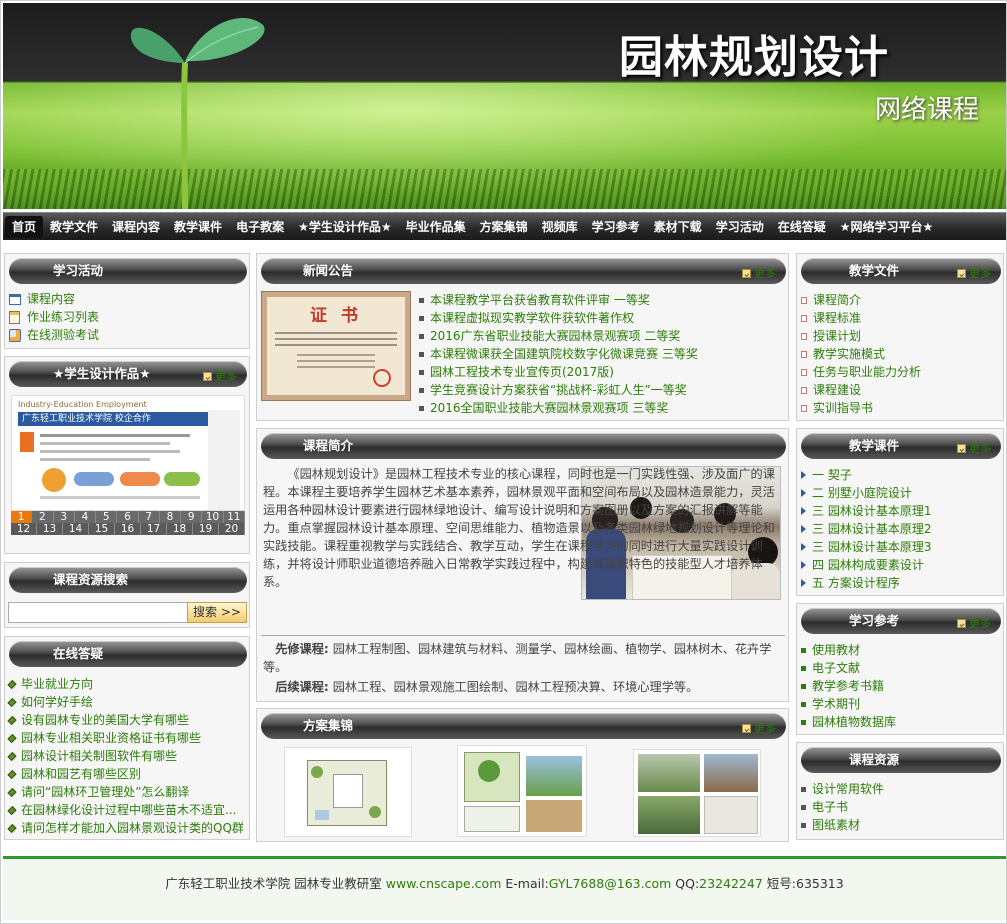 The height and width of the screenshot is (924, 1007). Describe the element at coordinates (436, 227) in the screenshot. I see `nav-graduation-works: 毕业作品集` at that location.